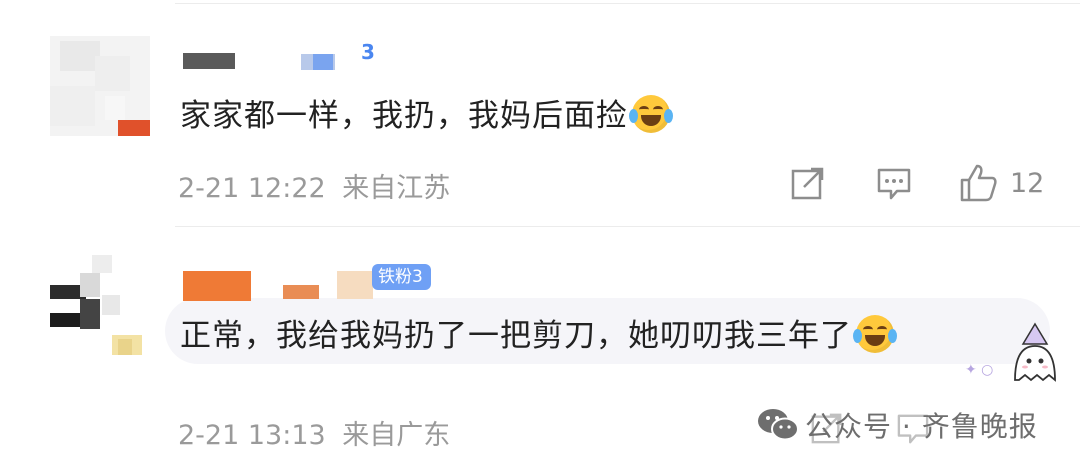 The height and width of the screenshot is (469, 1080). I want to click on thumbs-up-icon, so click(978, 183).